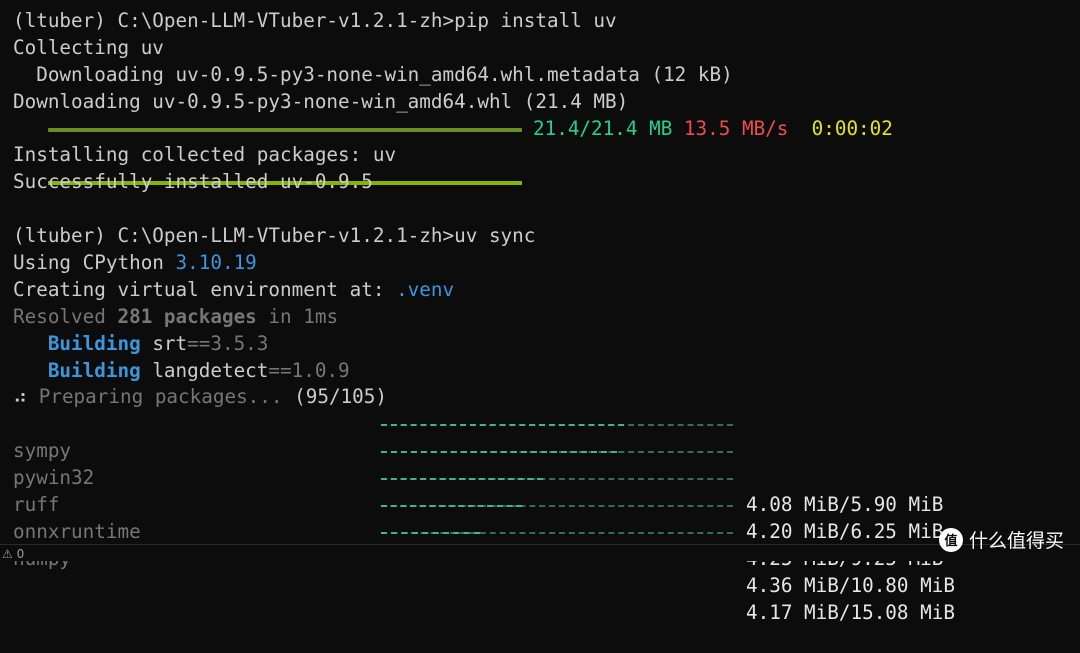  Describe the element at coordinates (216, 263) in the screenshot. I see `python-version: 3.10.19` at that location.